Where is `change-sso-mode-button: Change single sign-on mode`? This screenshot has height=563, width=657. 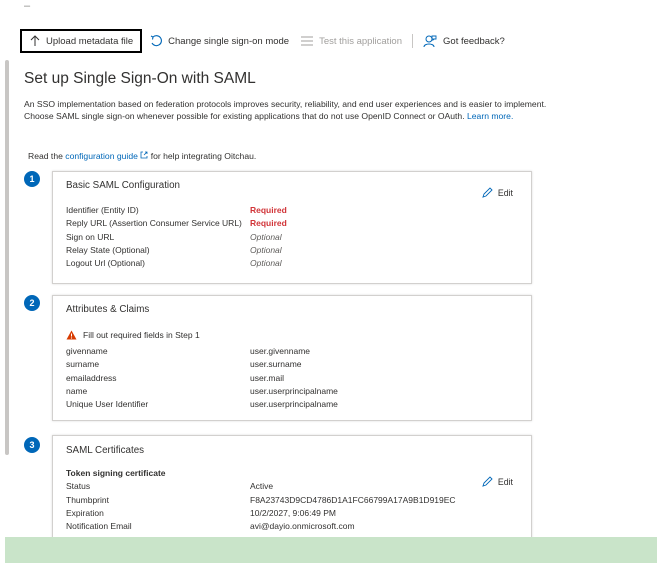 change-sso-mode-button: Change single sign-on mode is located at coordinates (219, 41).